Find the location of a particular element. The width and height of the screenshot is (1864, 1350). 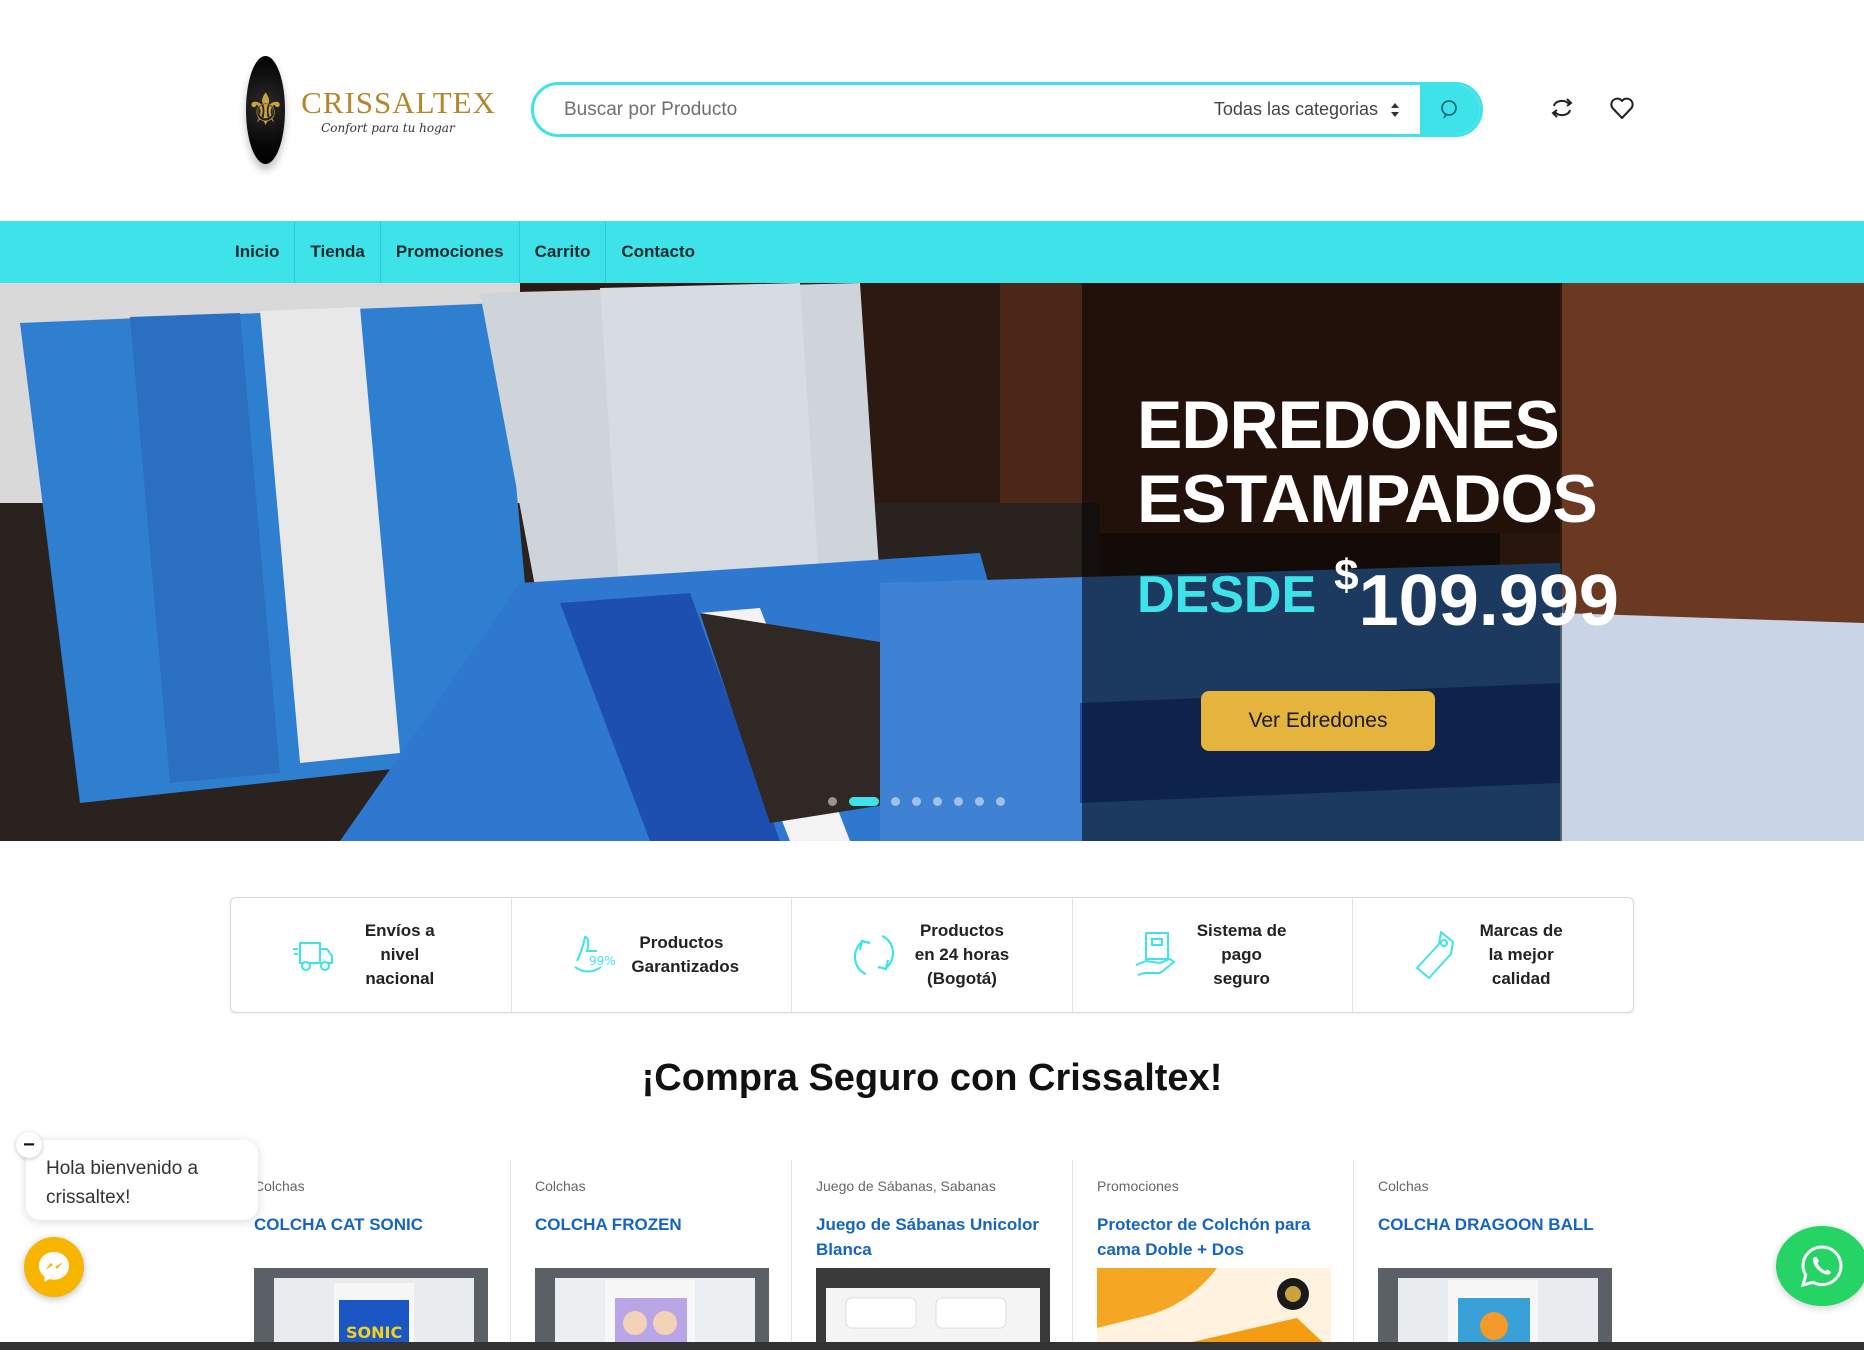

feature-guarantee: 99% Productos Garantizados is located at coordinates (652, 955).